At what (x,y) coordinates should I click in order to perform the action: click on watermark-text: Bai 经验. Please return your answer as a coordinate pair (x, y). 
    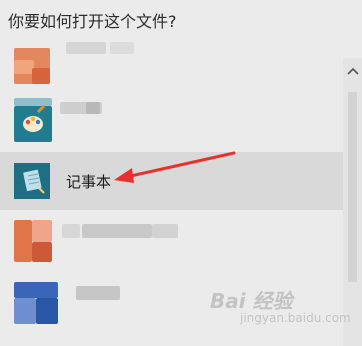
    Looking at the image, I should click on (251, 301).